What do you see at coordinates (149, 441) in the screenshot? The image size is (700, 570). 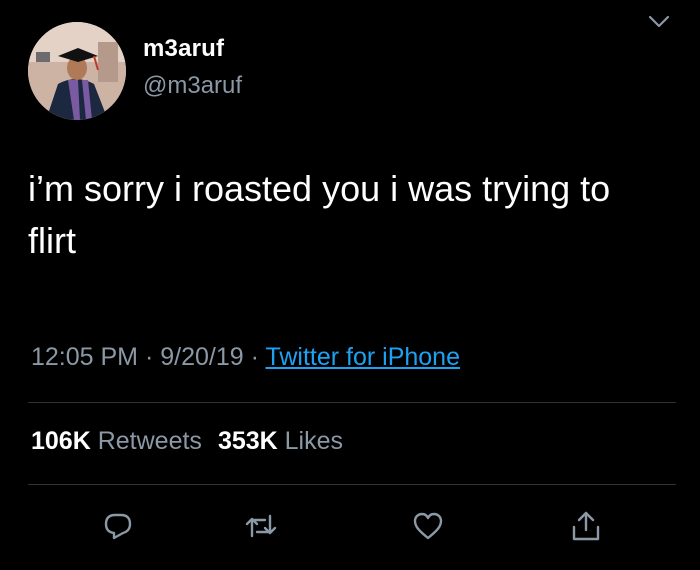 I see `retweets-label: Retweets` at bounding box center [149, 441].